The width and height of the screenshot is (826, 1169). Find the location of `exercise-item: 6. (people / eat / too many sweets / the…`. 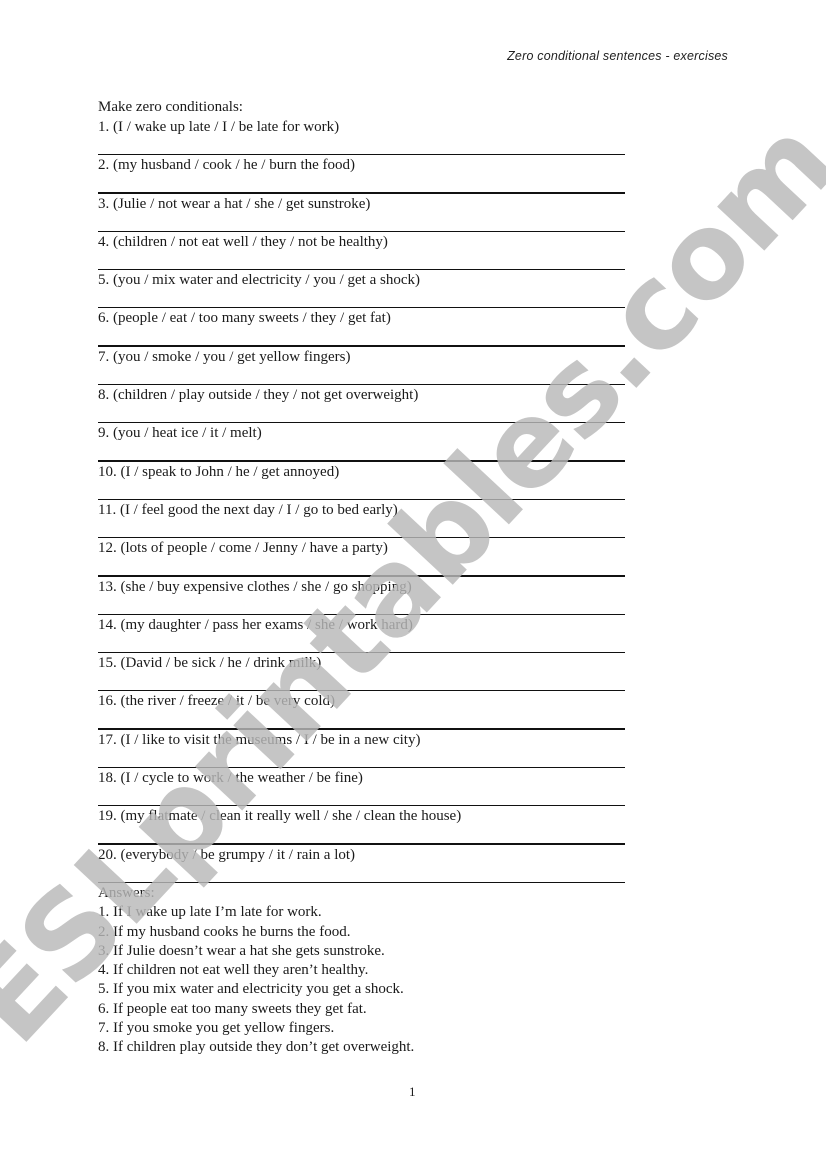

exercise-item: 6. (people / eat / too many sweets / the… is located at coordinates (361, 327).